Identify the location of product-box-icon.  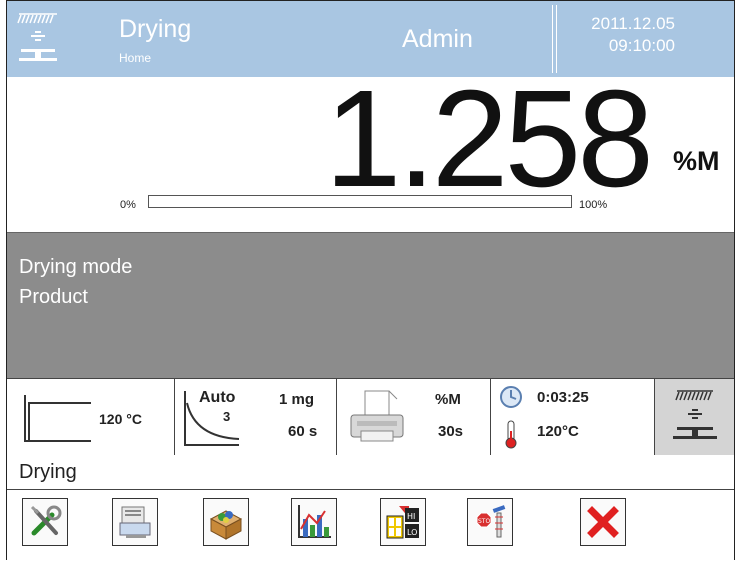
(226, 525).